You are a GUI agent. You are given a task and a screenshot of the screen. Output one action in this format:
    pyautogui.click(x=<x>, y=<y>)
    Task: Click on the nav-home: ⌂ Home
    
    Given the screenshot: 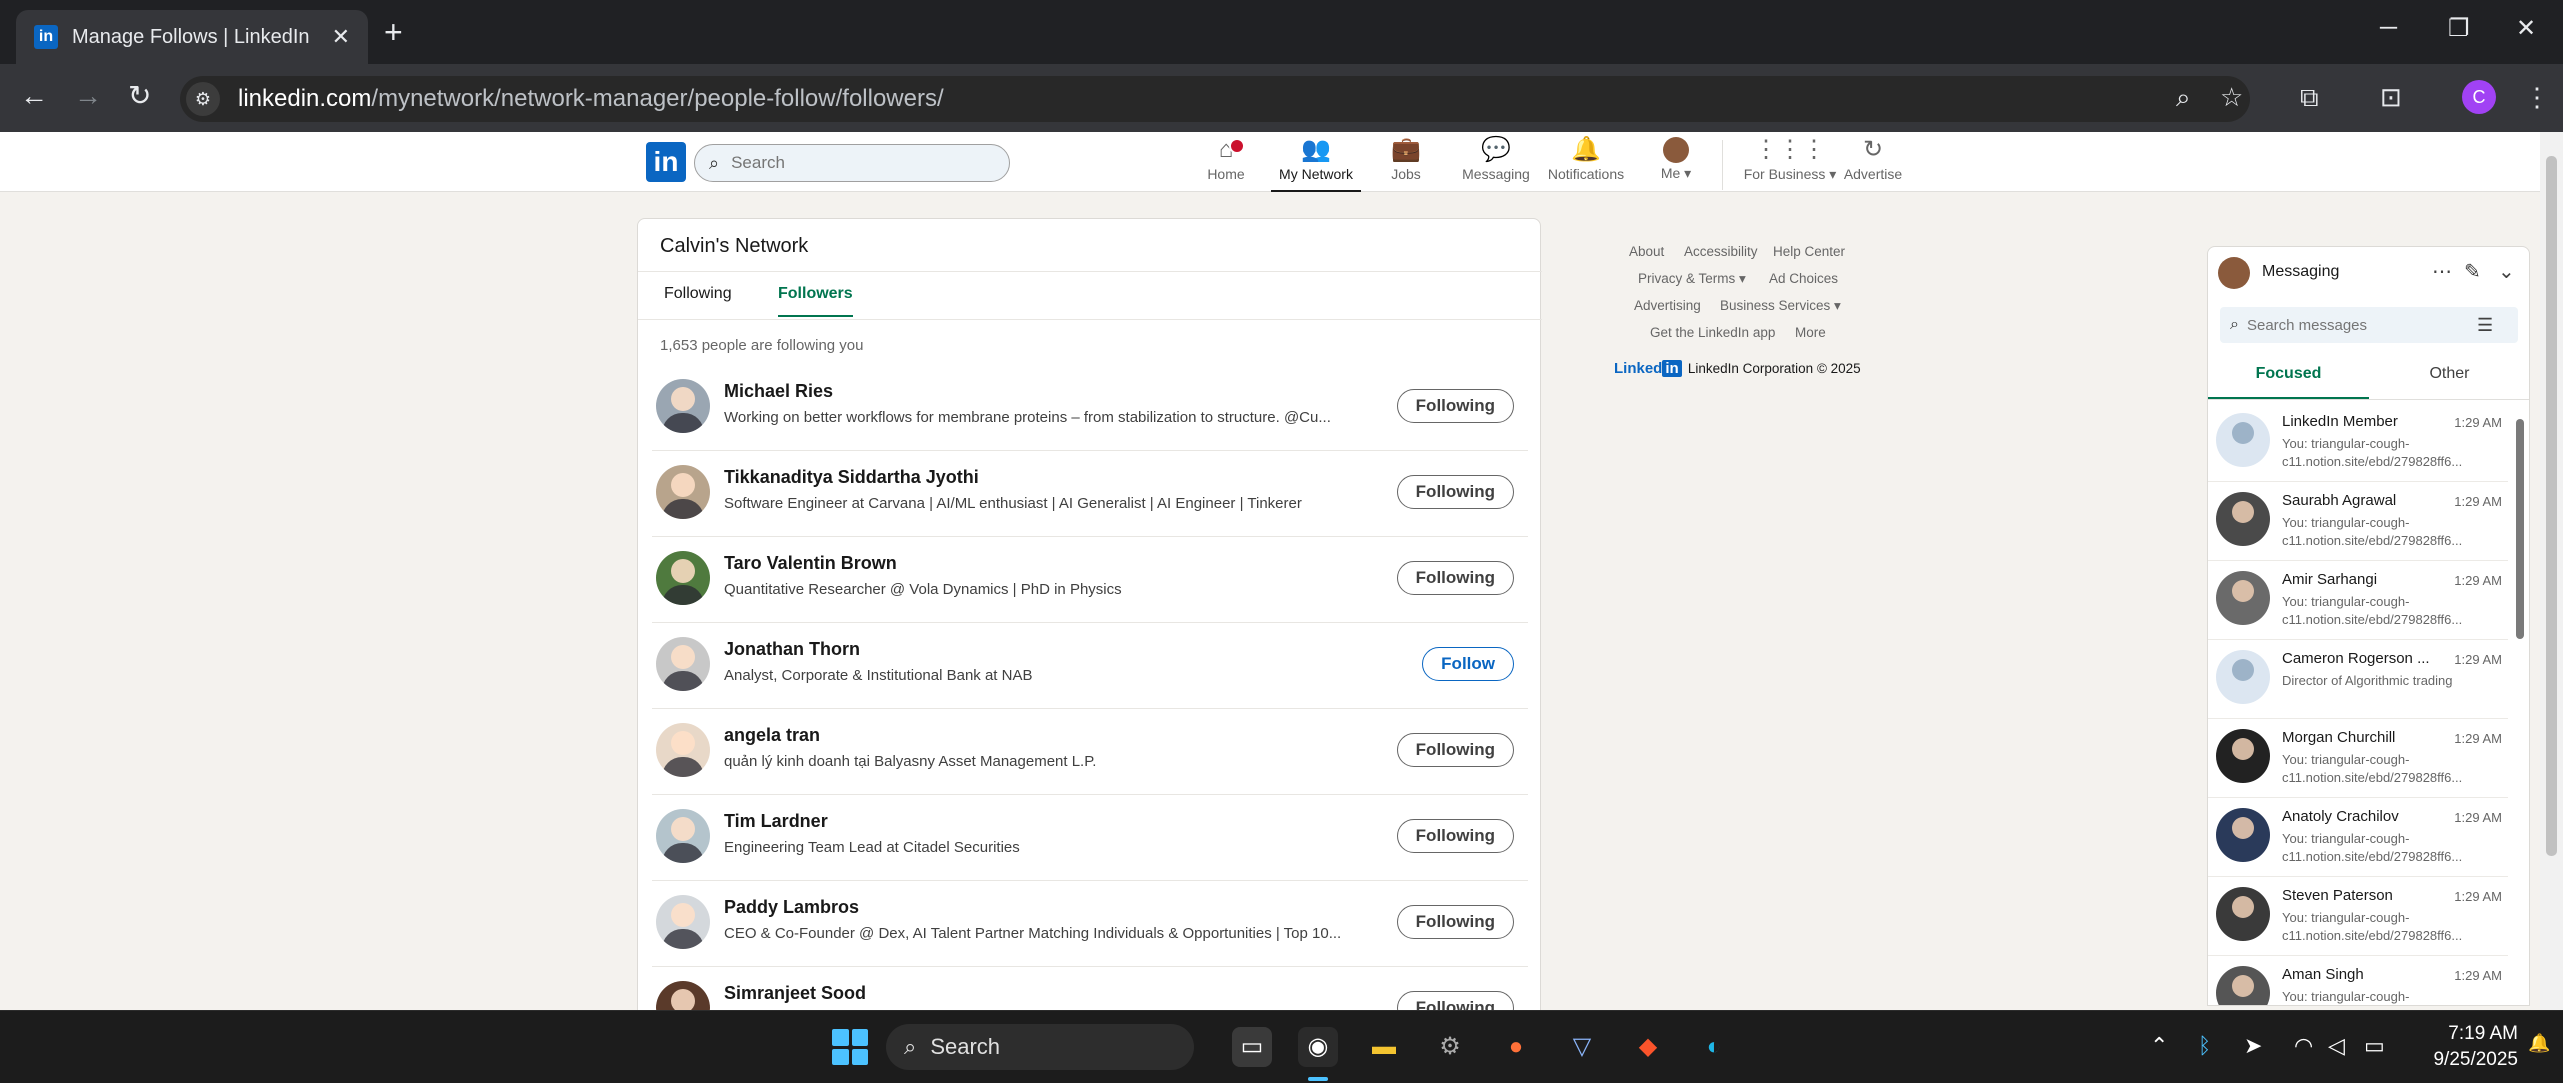 What is the action you would take?
    pyautogui.click(x=1226, y=159)
    